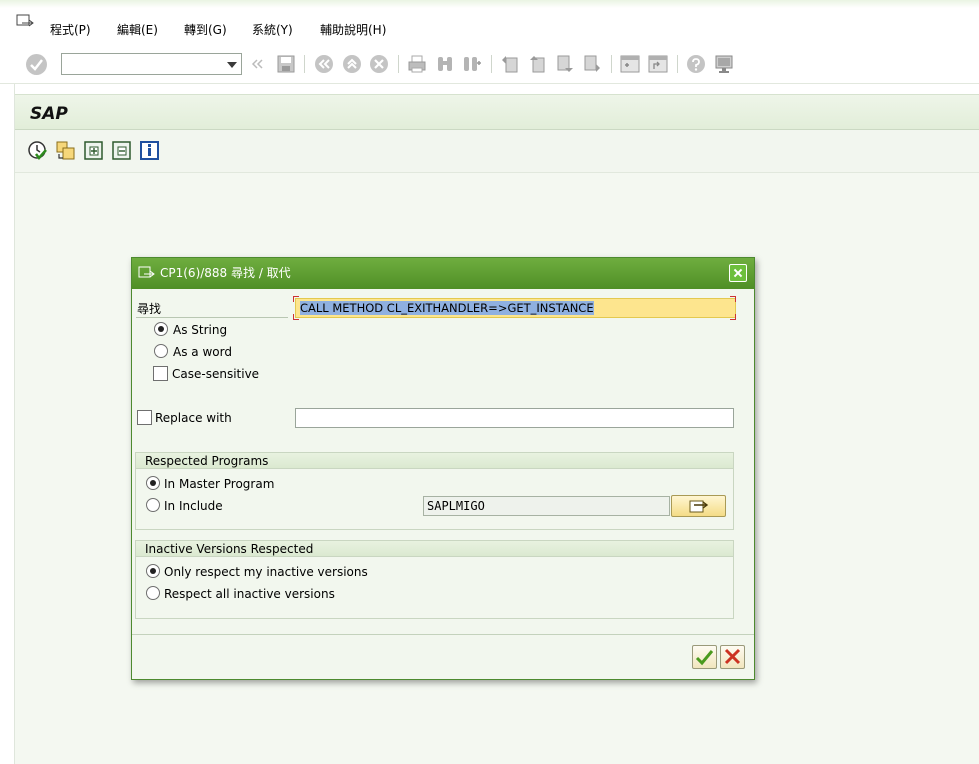  I want to click on dialog-titlebar: CP1(6)/888 尋找 / 取代, so click(443, 273).